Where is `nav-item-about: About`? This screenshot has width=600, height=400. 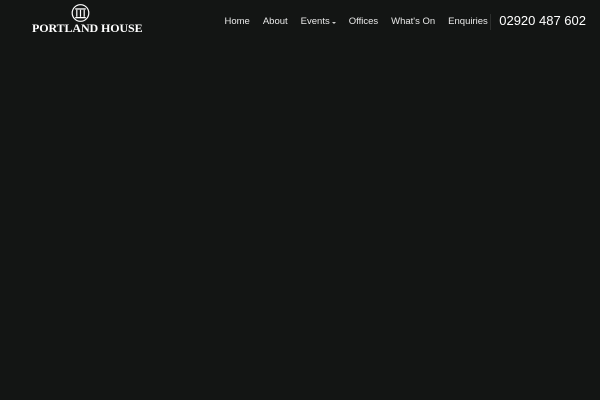 nav-item-about: About is located at coordinates (275, 22).